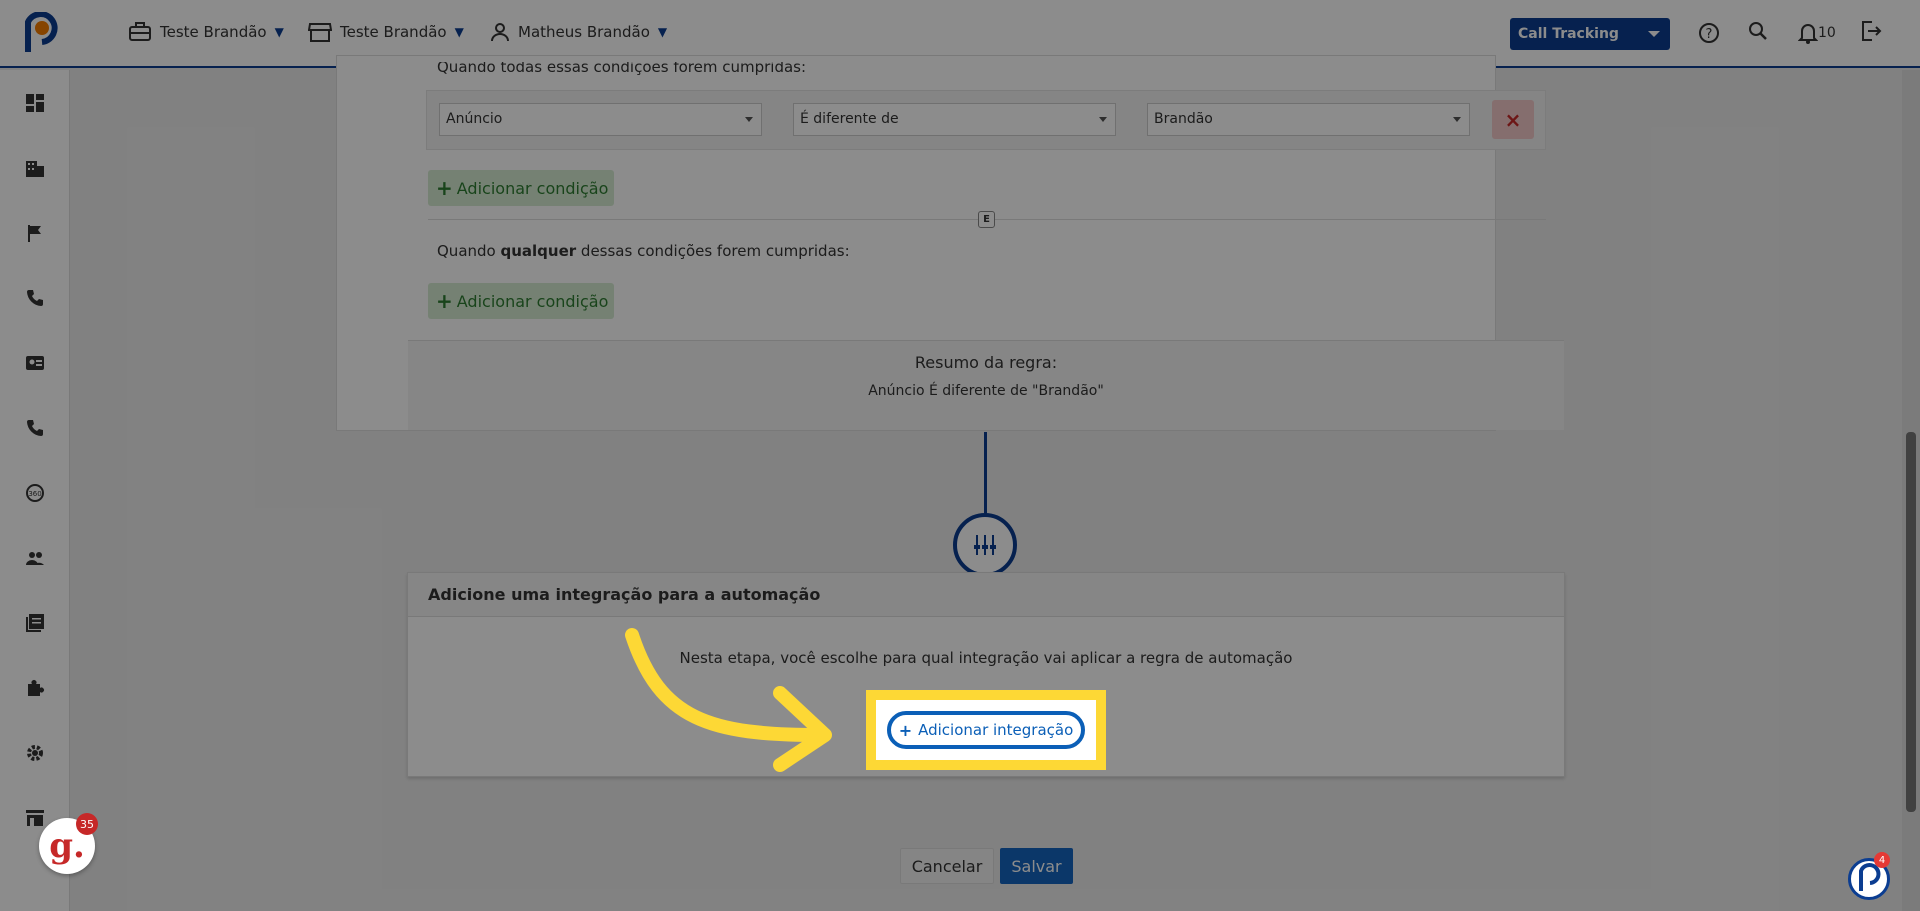  I want to click on call-icon, so click(35, 428).